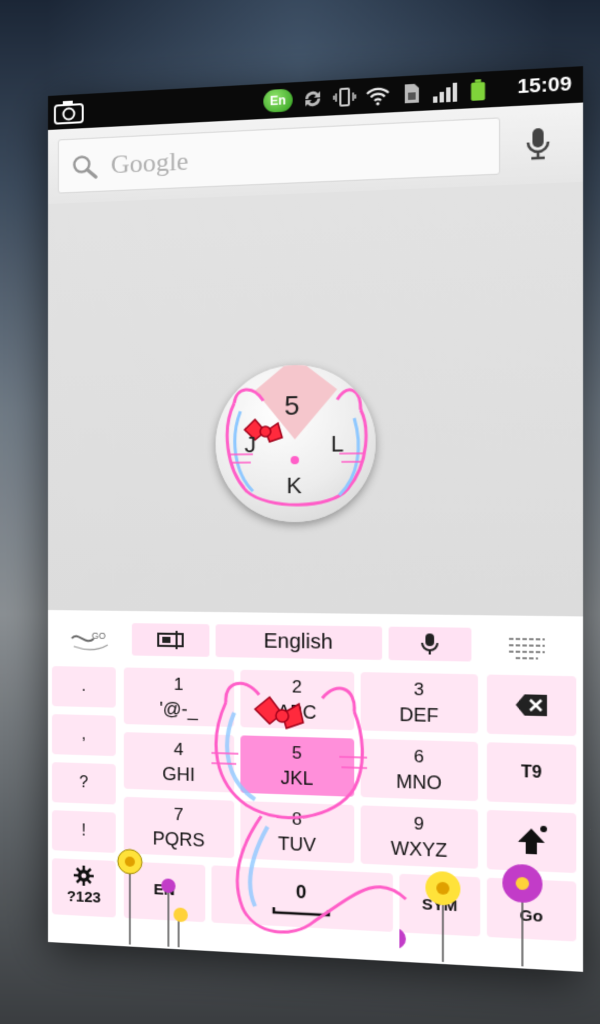 This screenshot has width=600, height=1024. I want to click on svg-text: GO, so click(99, 636).